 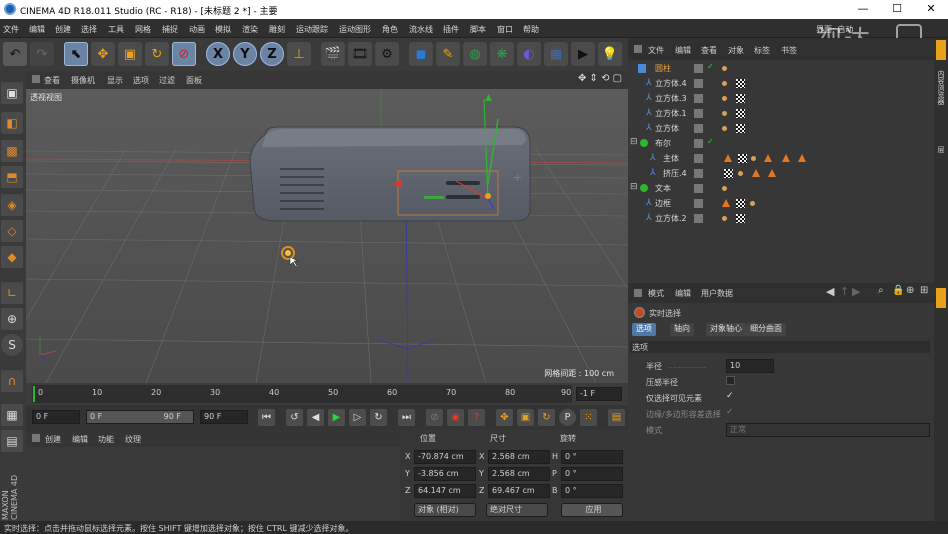 I want to click on menu-sculpt: 雕刻, so click(x=277, y=29).